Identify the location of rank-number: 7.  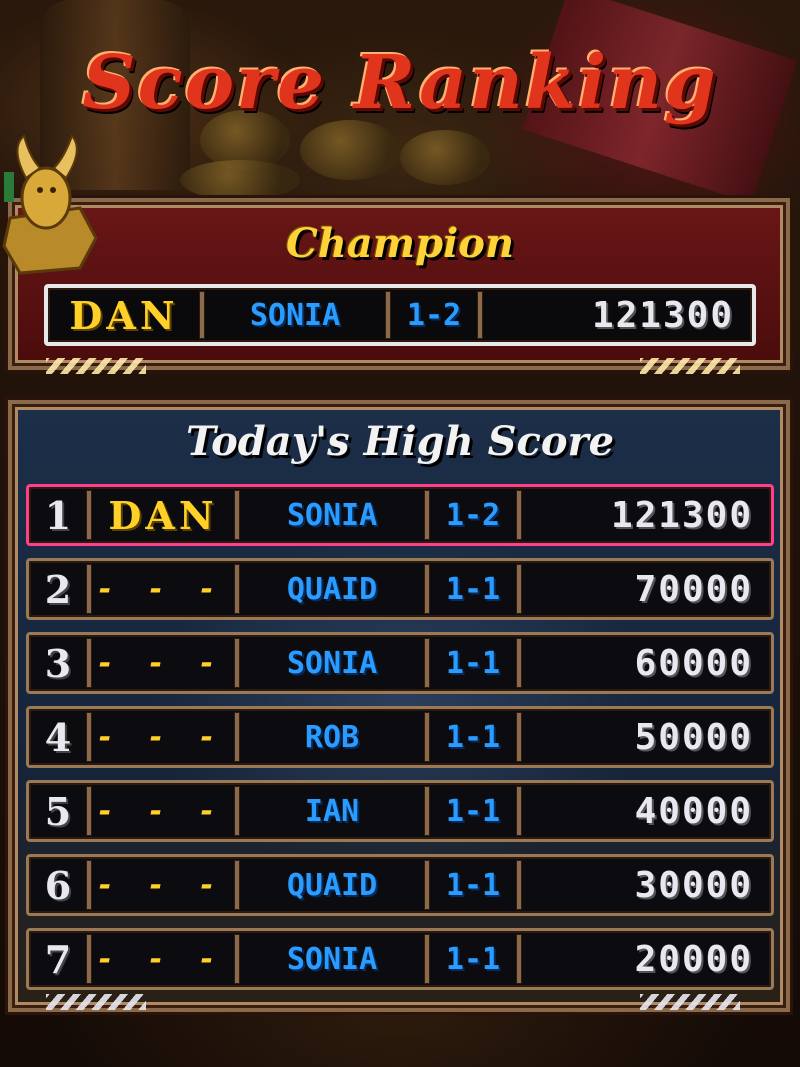
(58, 959).